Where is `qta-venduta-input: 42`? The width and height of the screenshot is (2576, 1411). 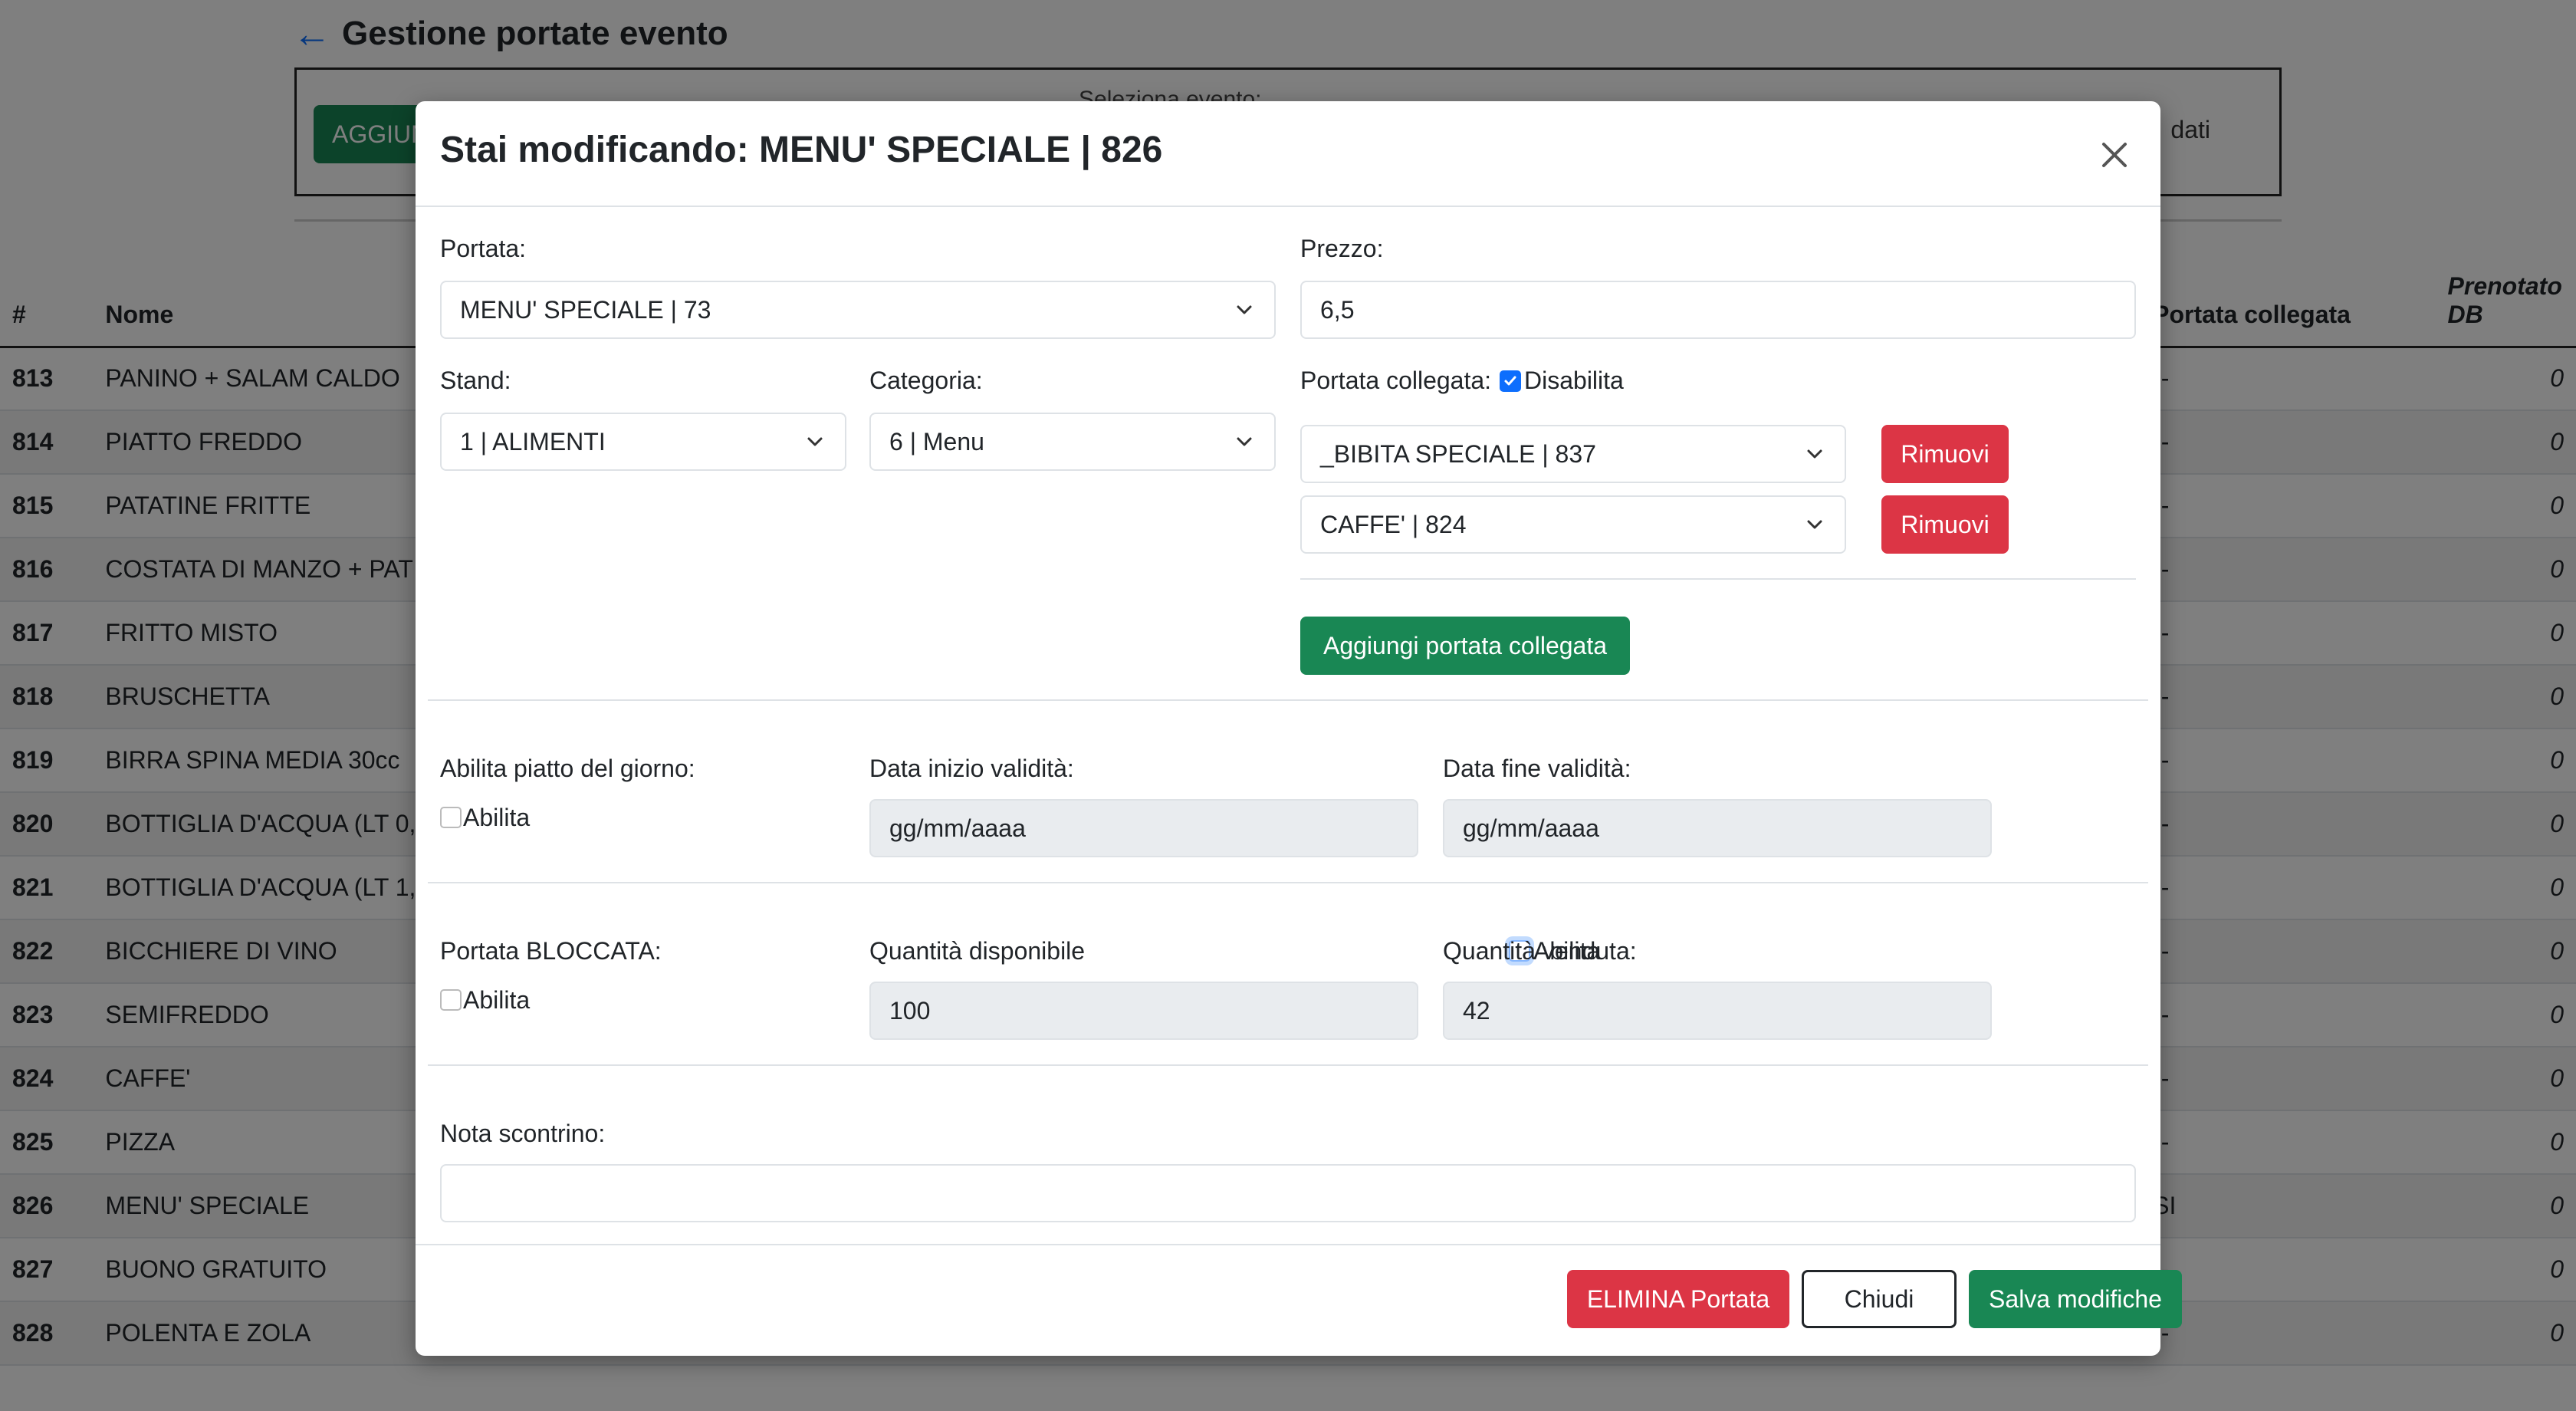
qta-venduta-input: 42 is located at coordinates (1718, 1011).